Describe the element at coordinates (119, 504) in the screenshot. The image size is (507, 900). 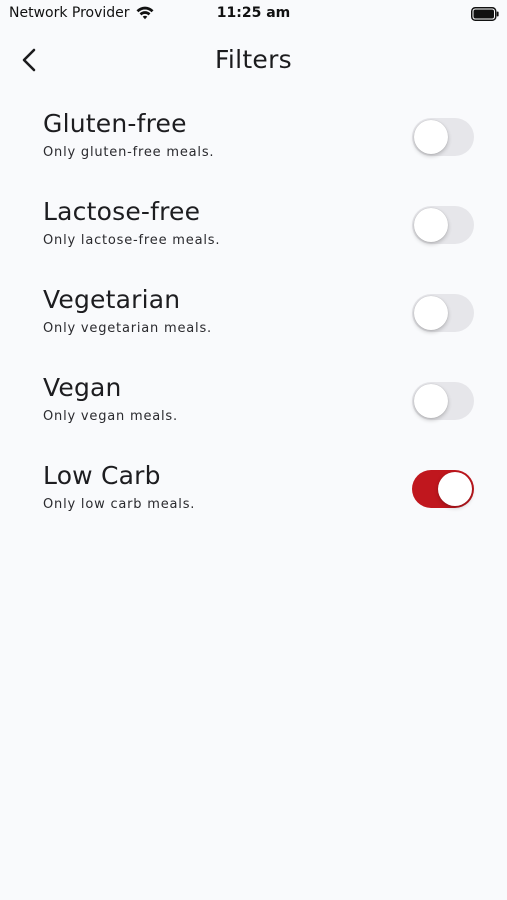
I see `filter-subtitle: Only low carb meals.` at that location.